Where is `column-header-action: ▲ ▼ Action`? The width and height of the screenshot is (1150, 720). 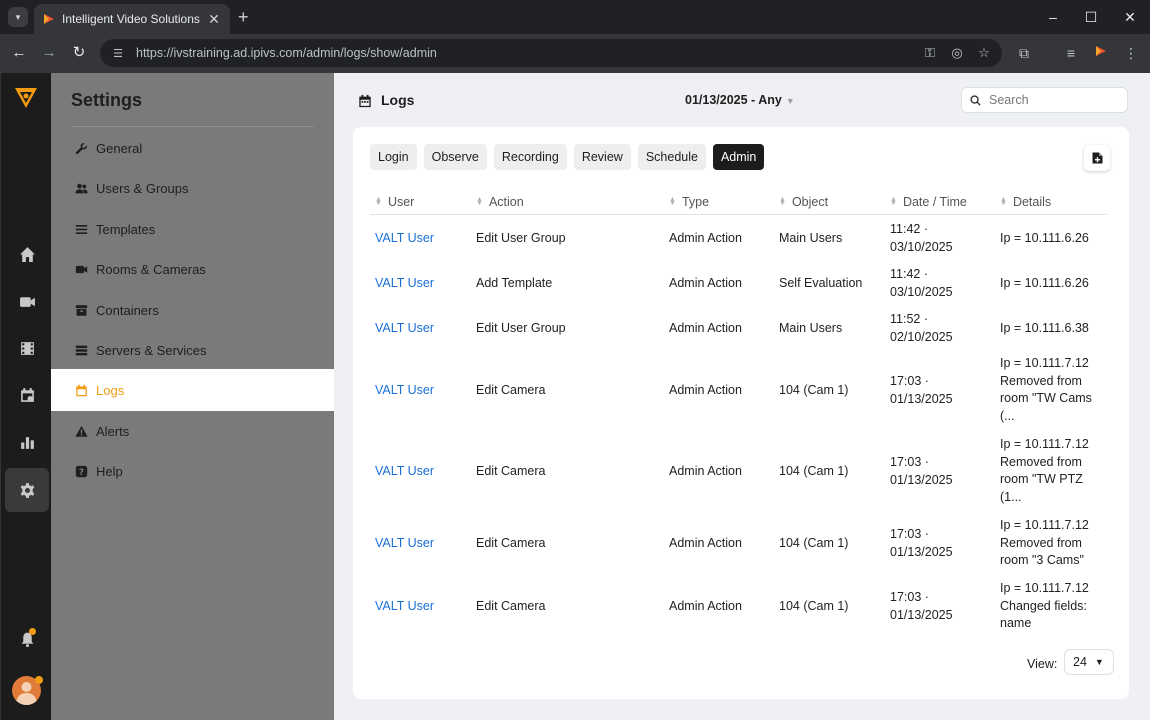 column-header-action: ▲ ▼ Action is located at coordinates (500, 202).